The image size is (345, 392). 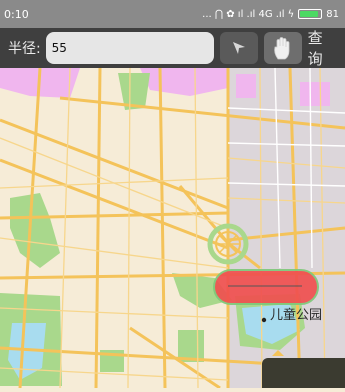 I want to click on radius-value: 55, so click(x=59, y=48).